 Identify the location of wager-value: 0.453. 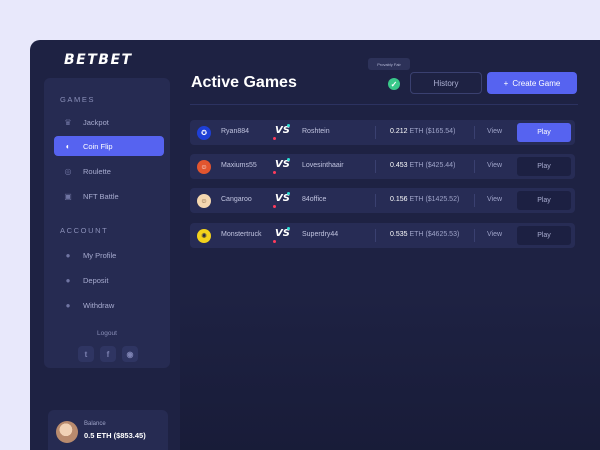
(399, 165).